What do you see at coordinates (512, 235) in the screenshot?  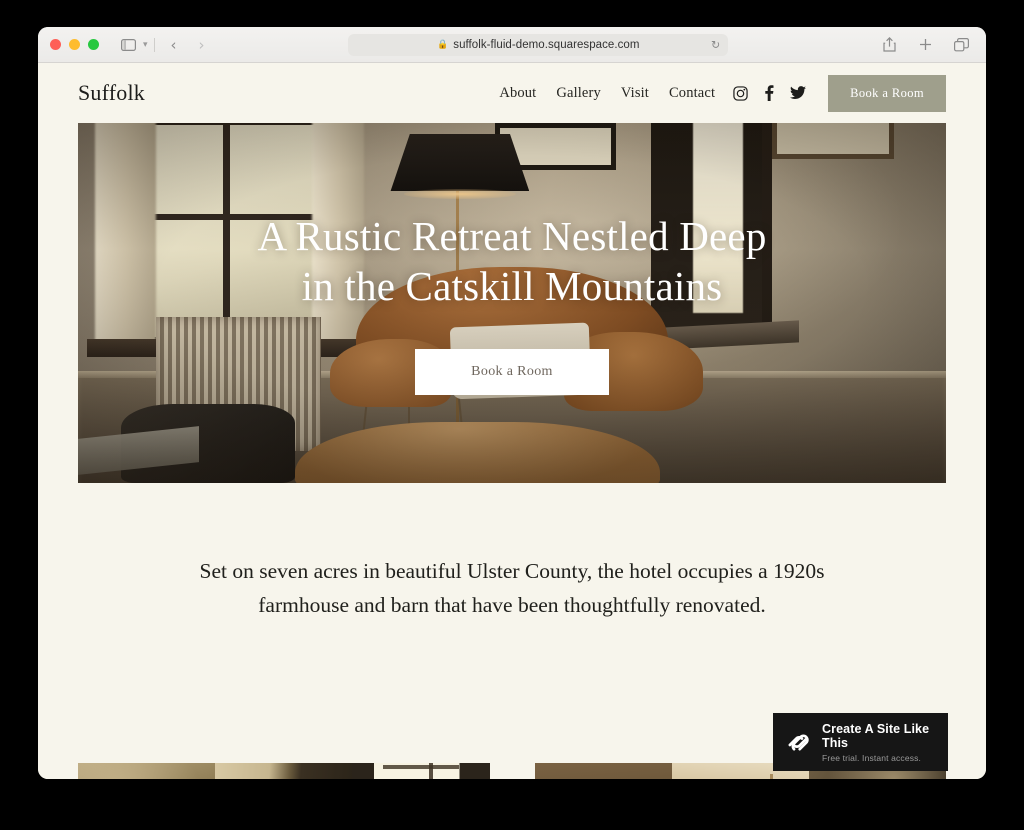 I see `hero-headline-line-1: A Rustic Retreat Nestled Deep` at bounding box center [512, 235].